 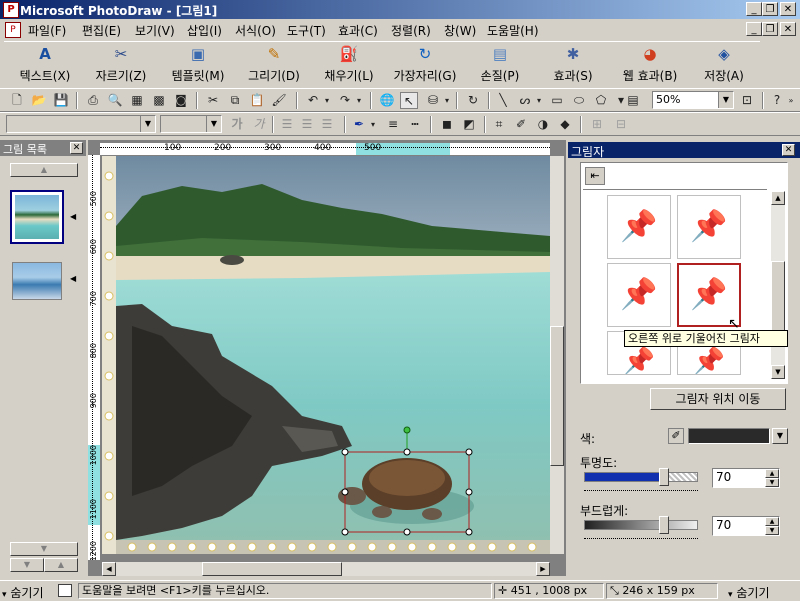 I want to click on paste-icon: 📋, so click(x=257, y=100).